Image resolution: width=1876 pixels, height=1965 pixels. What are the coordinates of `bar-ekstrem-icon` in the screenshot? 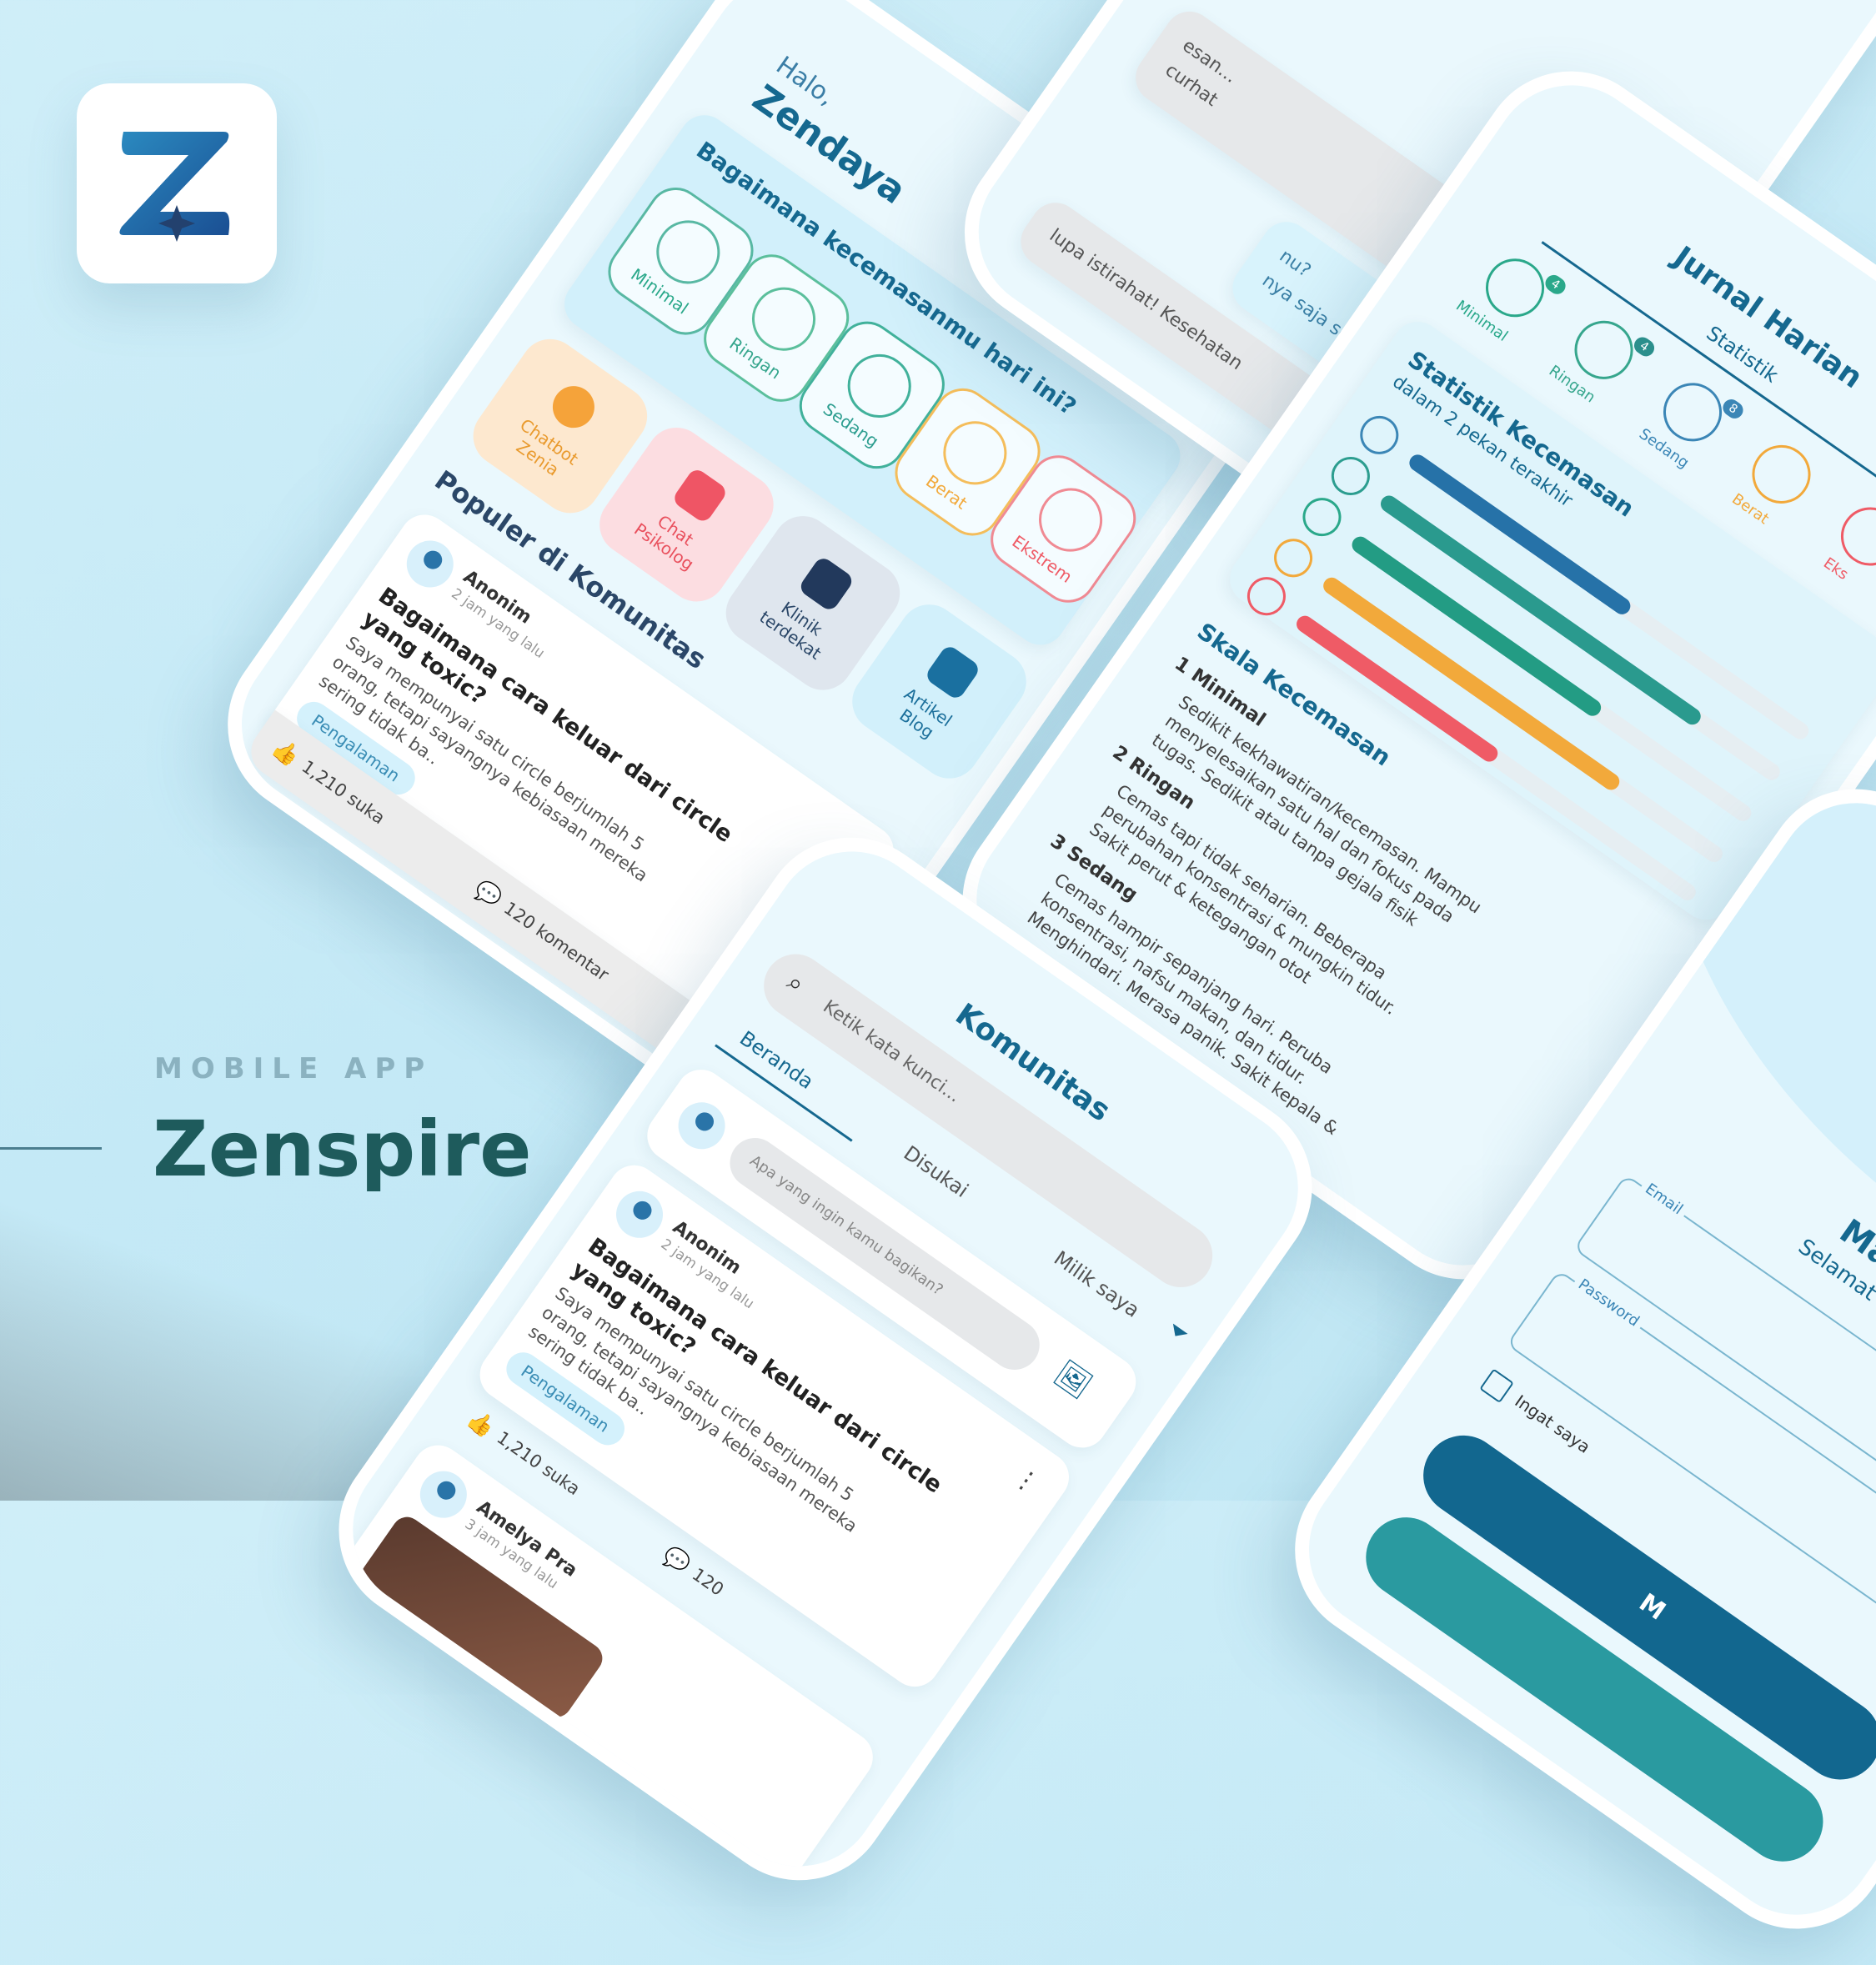 It's located at (1266, 596).